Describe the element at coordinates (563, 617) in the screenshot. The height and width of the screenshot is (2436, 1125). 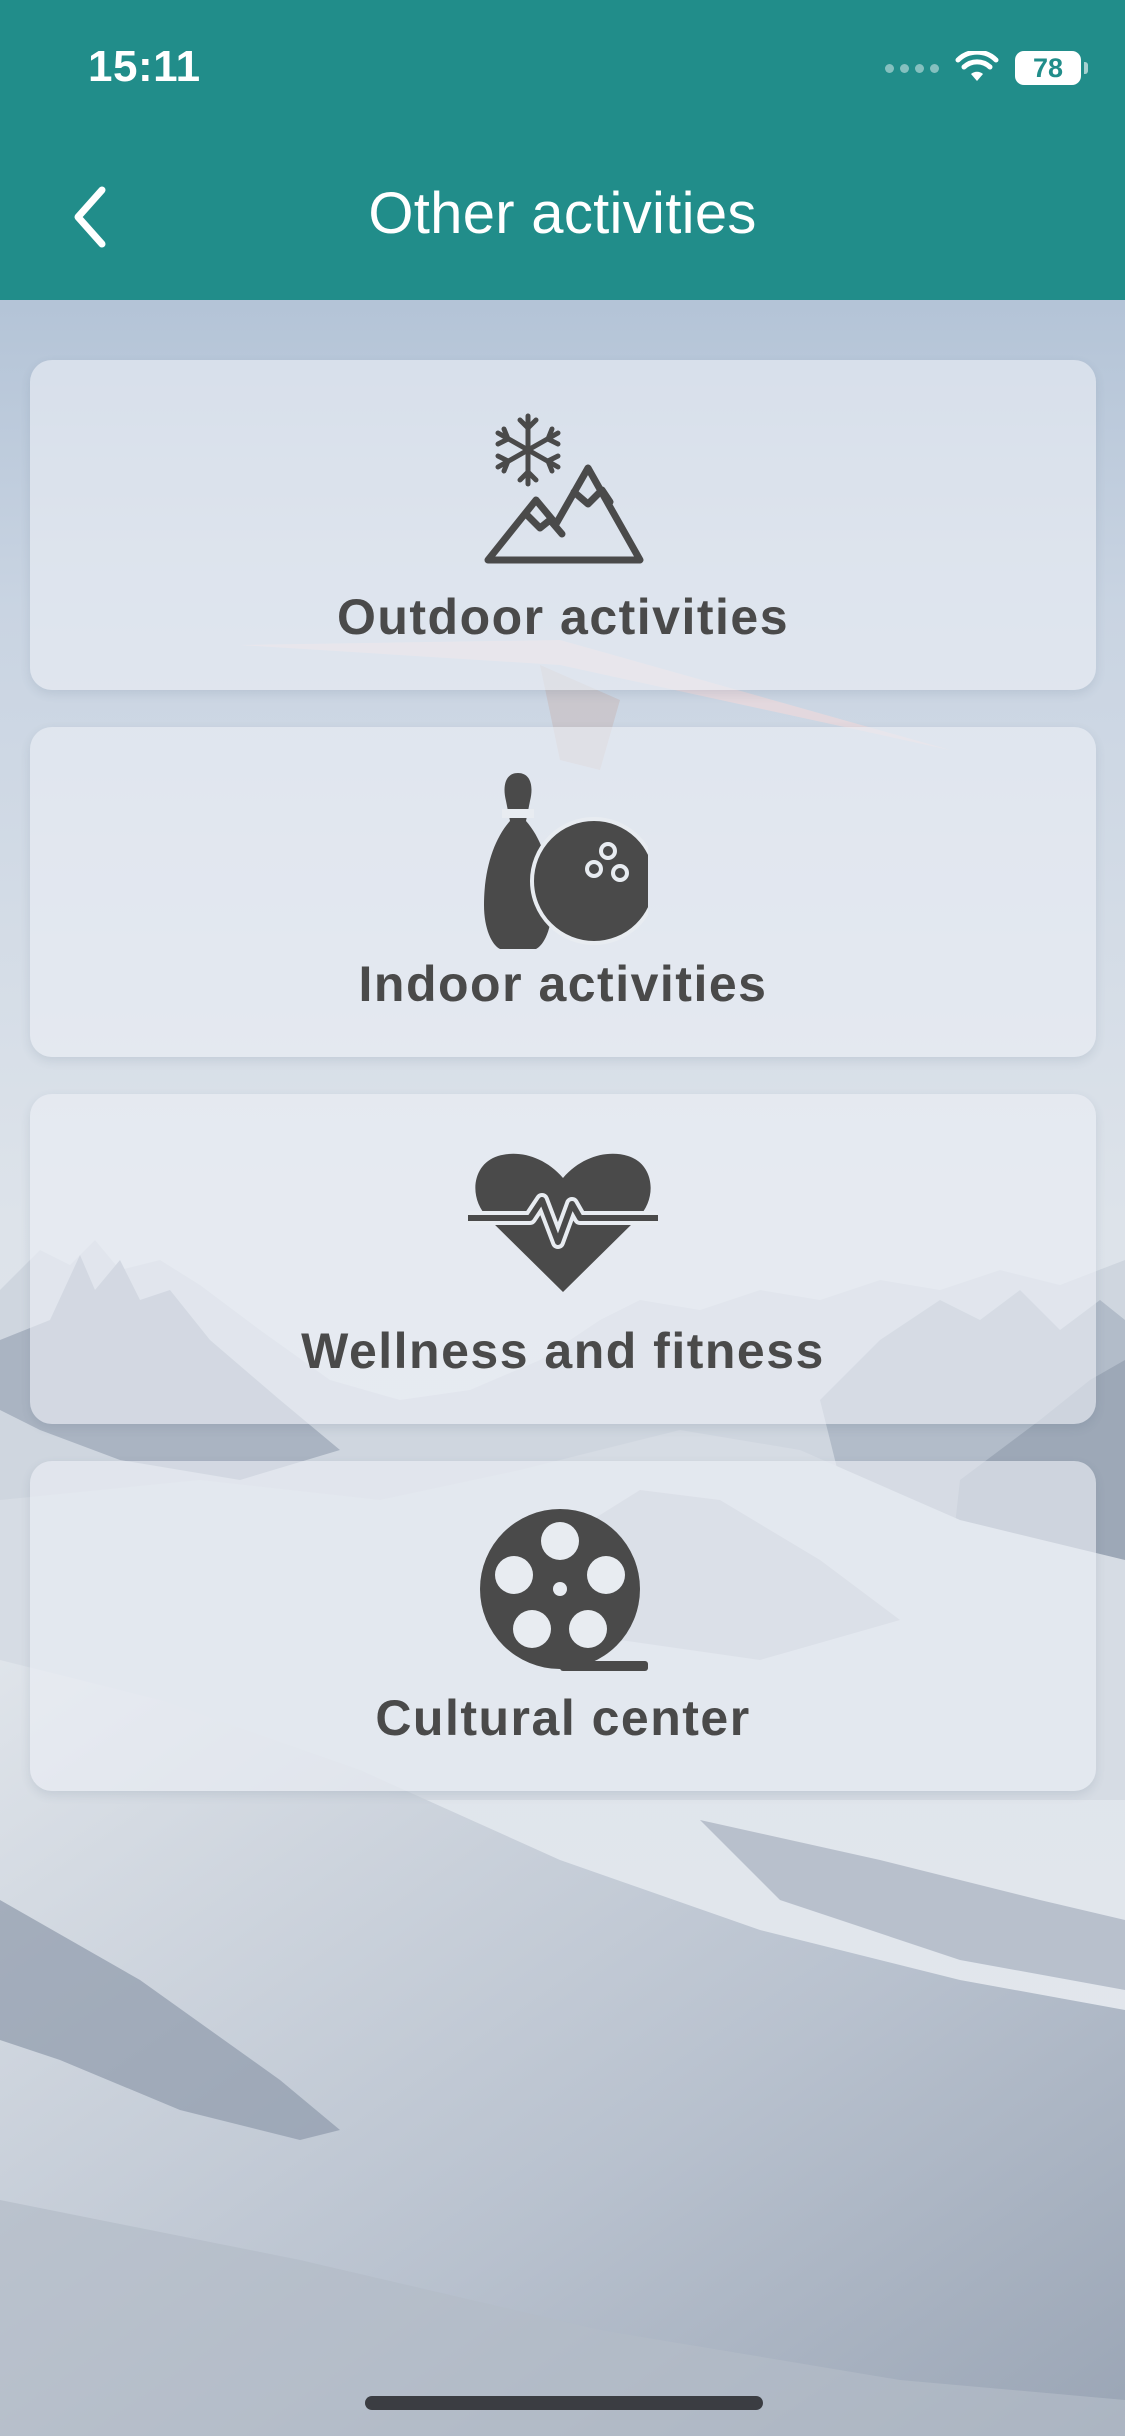
I see `card-label: Outdoor activities` at that location.